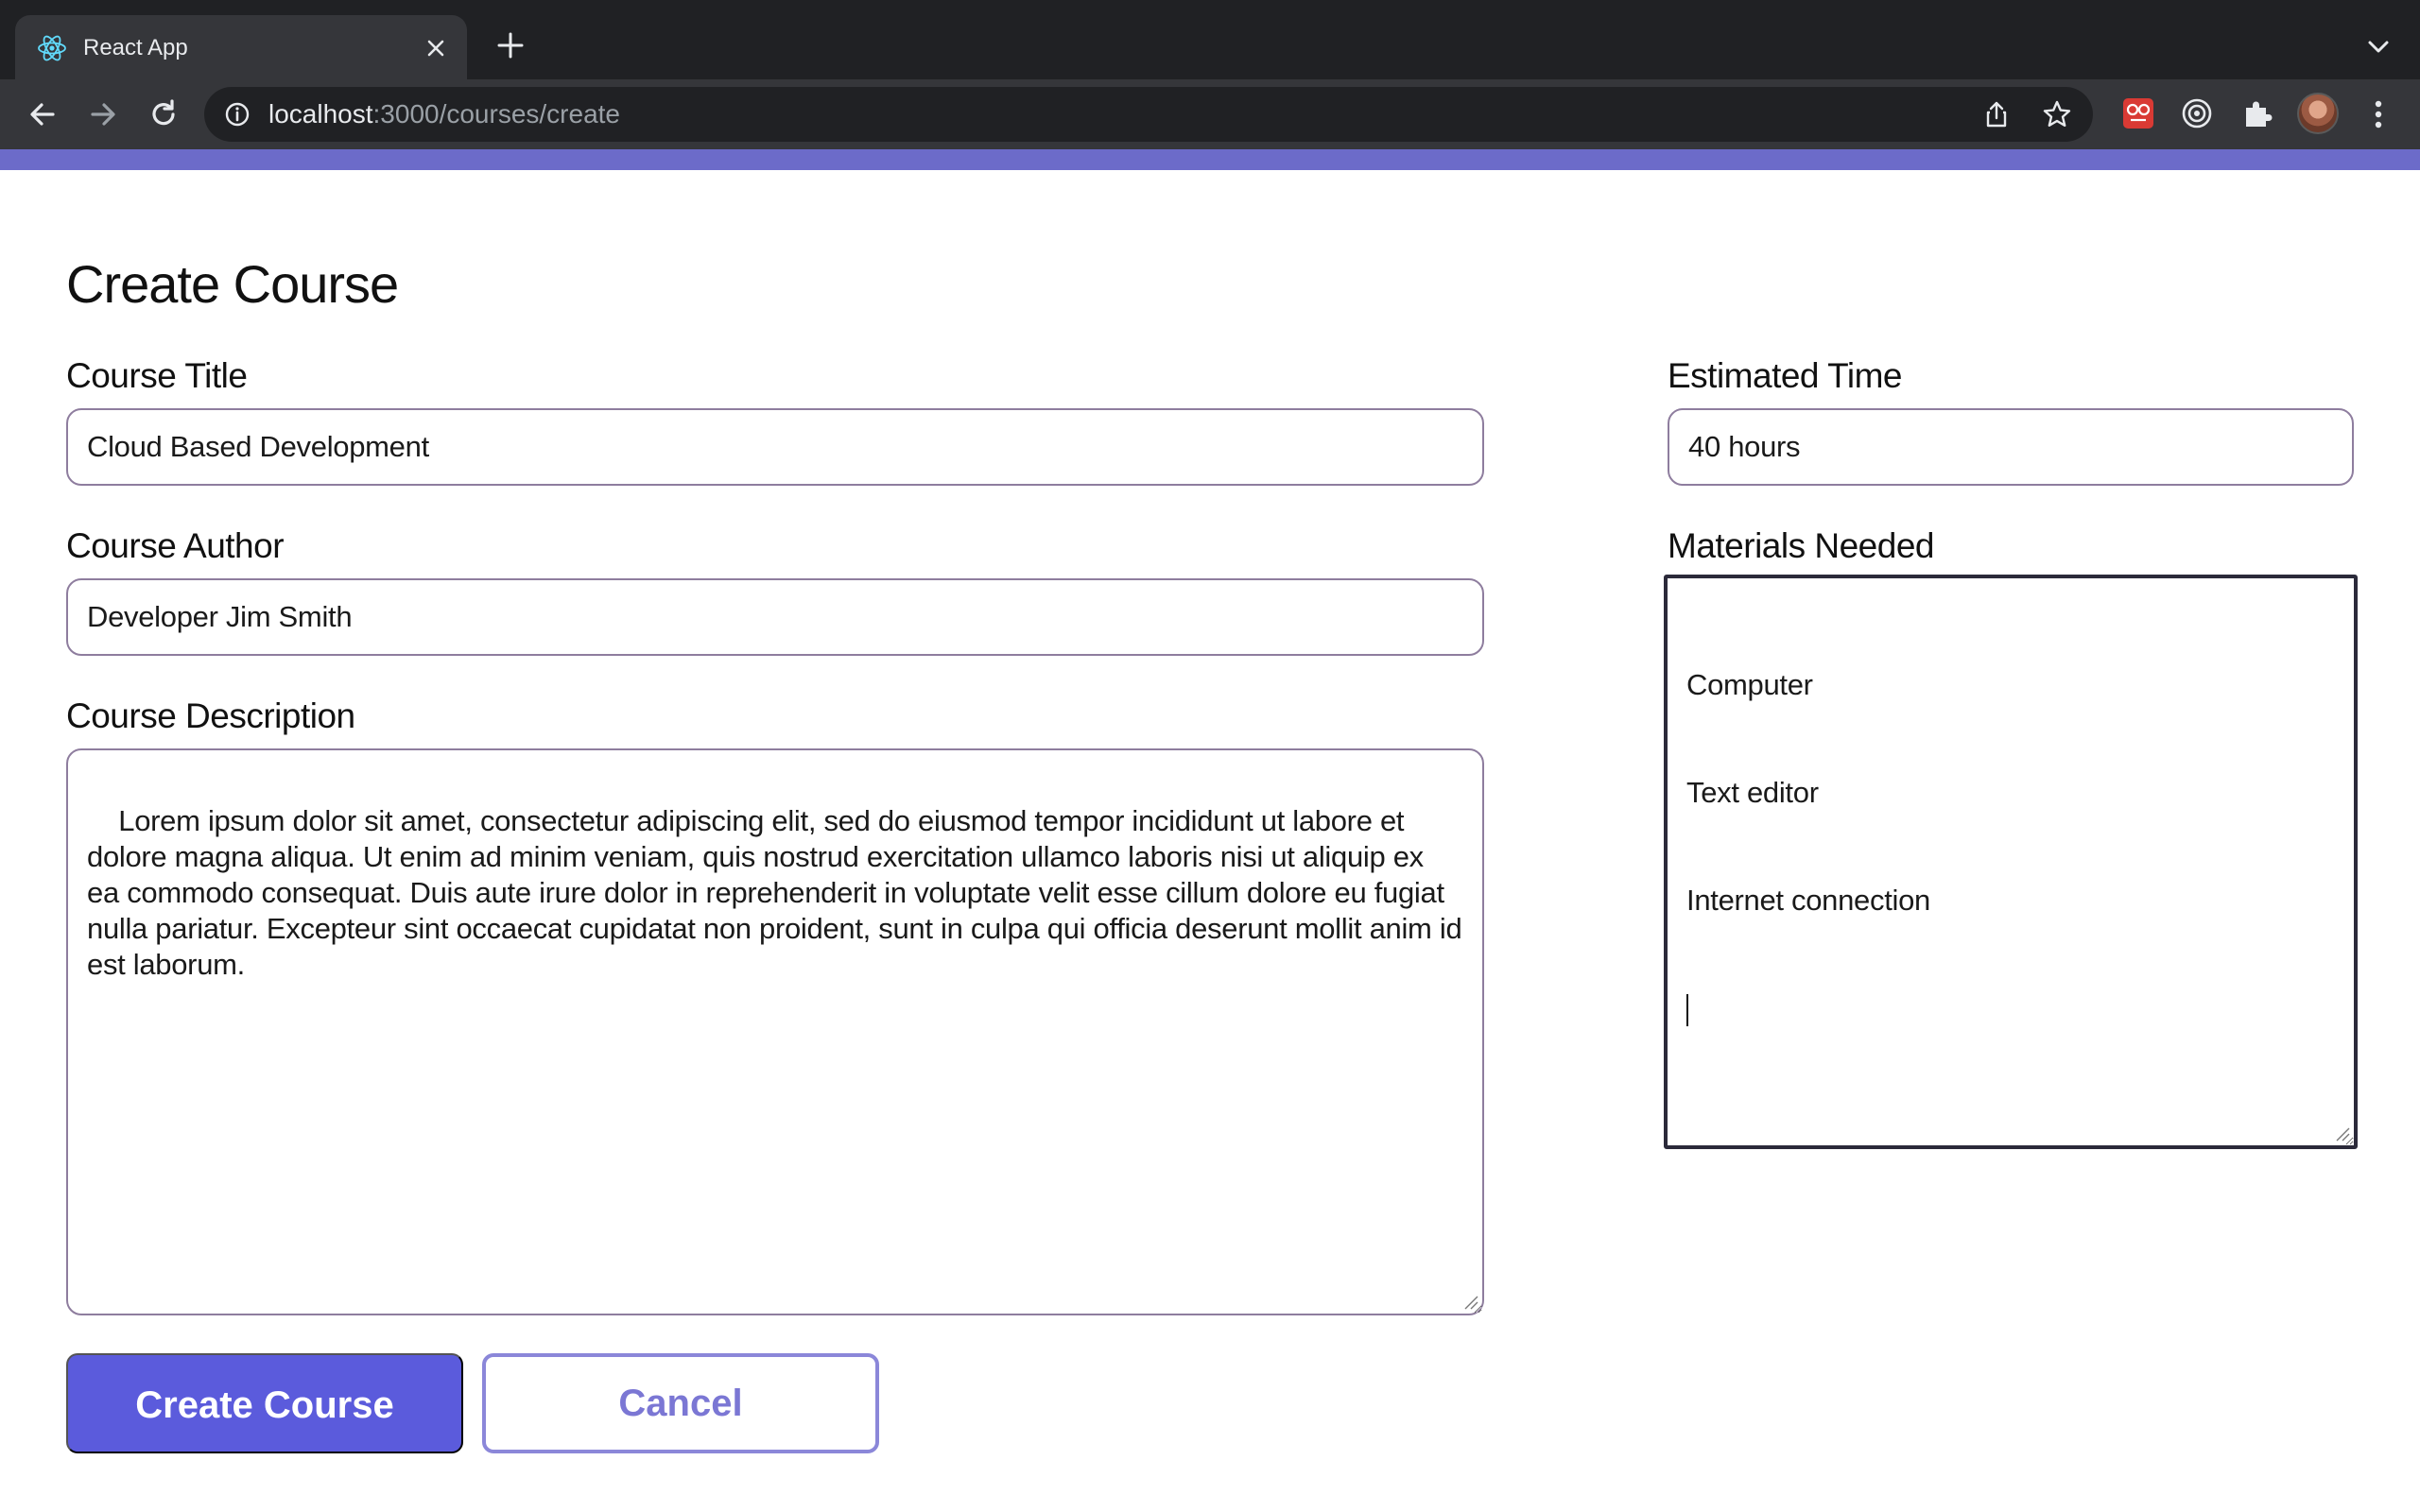 The height and width of the screenshot is (1512, 2420). I want to click on materials-needed-textarea: Computer Text editor Internet connection, so click(2011, 862).